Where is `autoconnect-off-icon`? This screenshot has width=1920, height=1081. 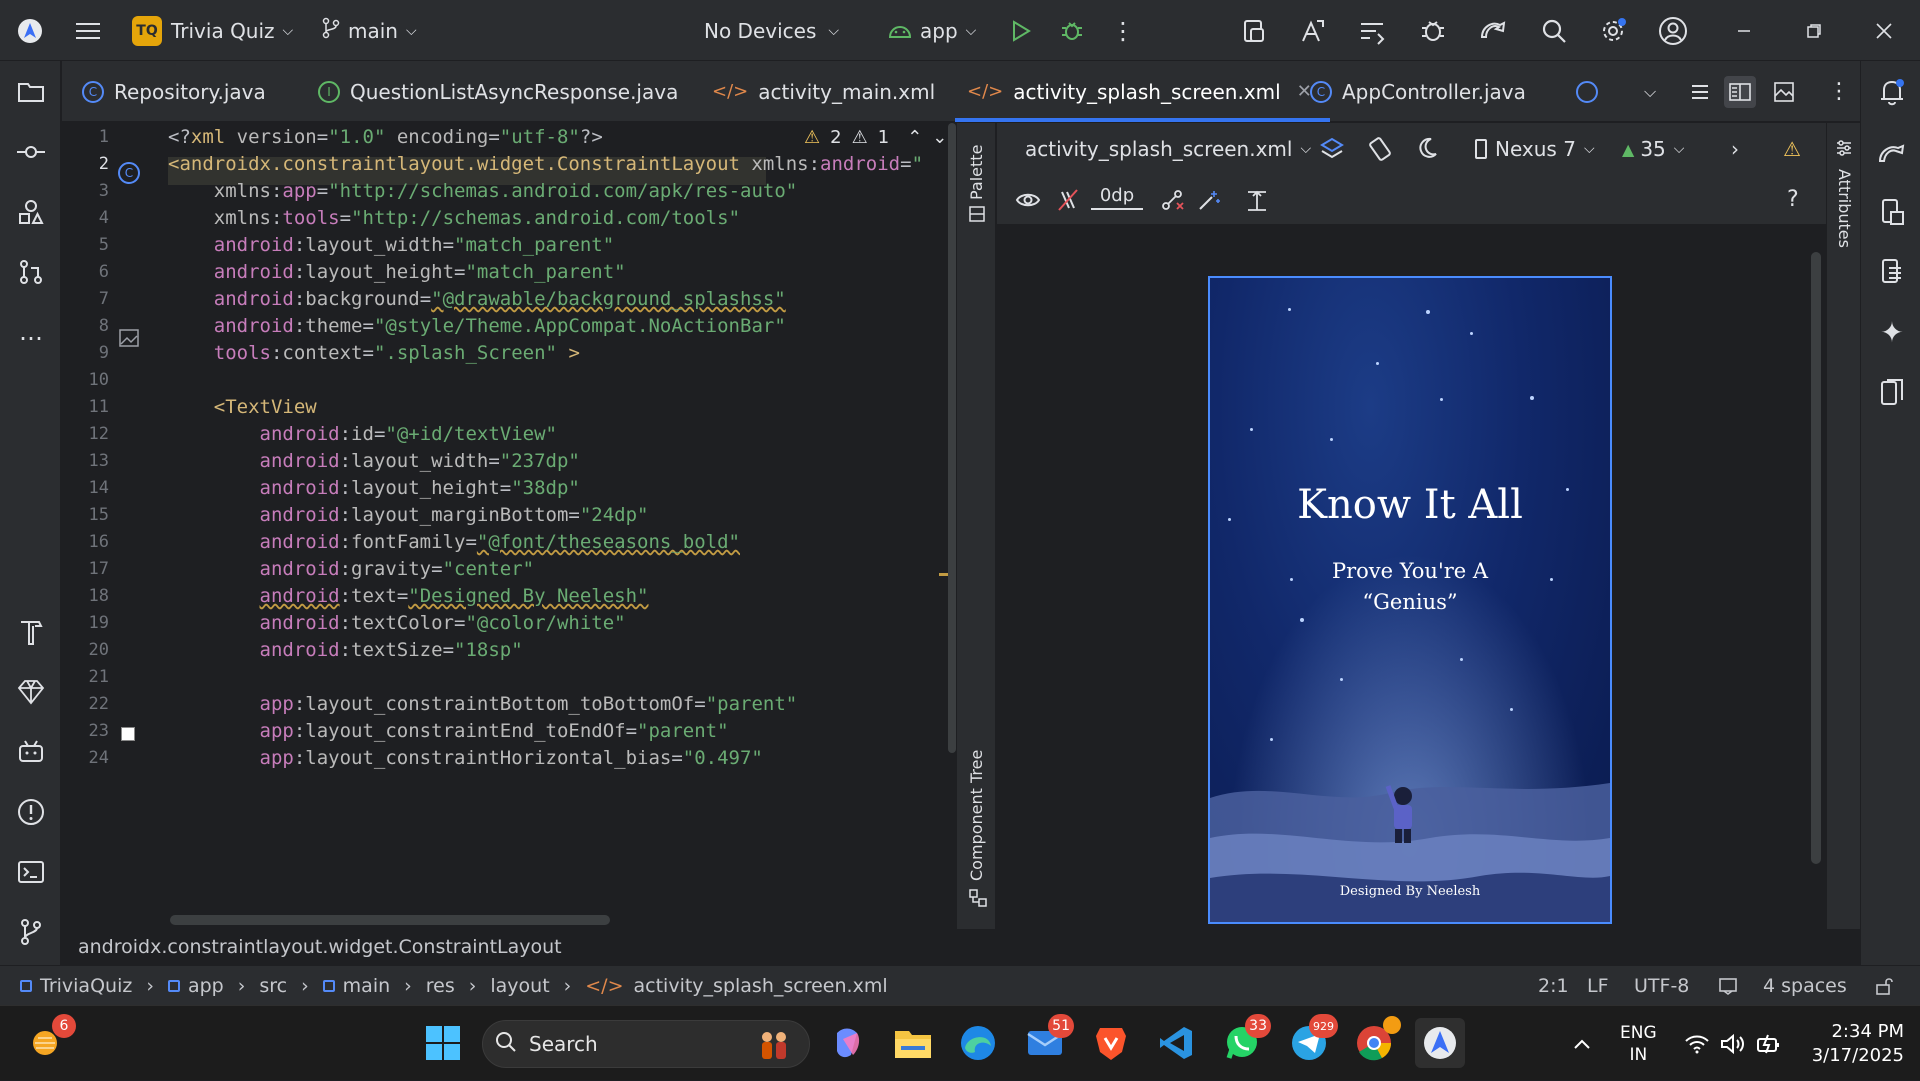 autoconnect-off-icon is located at coordinates (1068, 202).